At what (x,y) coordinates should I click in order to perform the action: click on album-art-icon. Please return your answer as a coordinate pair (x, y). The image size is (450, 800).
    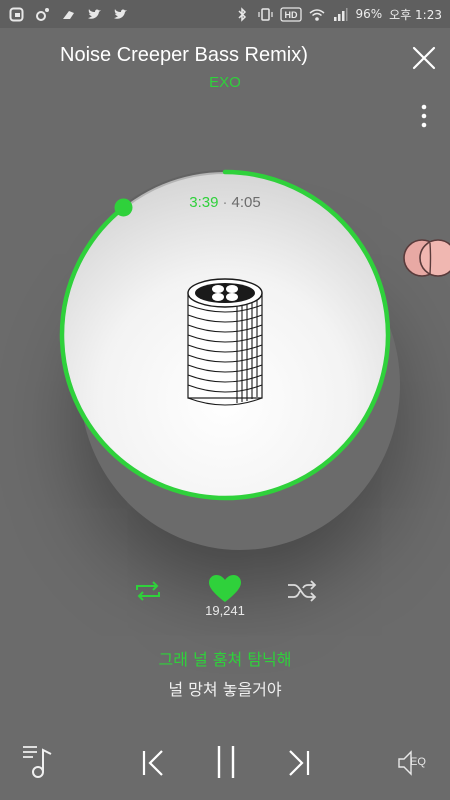
    Looking at the image, I should click on (225, 342).